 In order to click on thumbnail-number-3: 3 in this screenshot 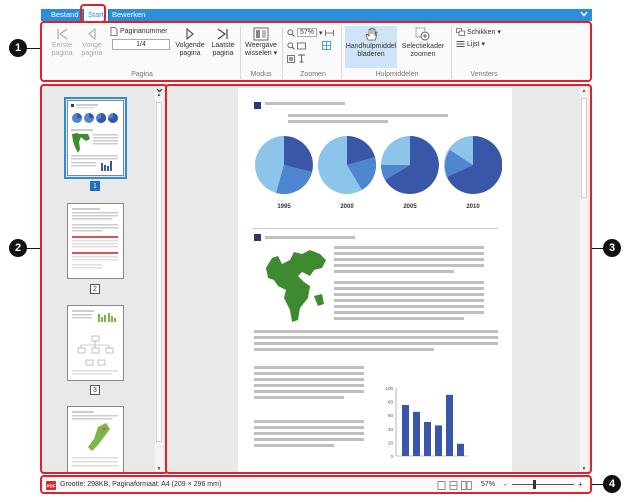, I will do `click(95, 390)`.